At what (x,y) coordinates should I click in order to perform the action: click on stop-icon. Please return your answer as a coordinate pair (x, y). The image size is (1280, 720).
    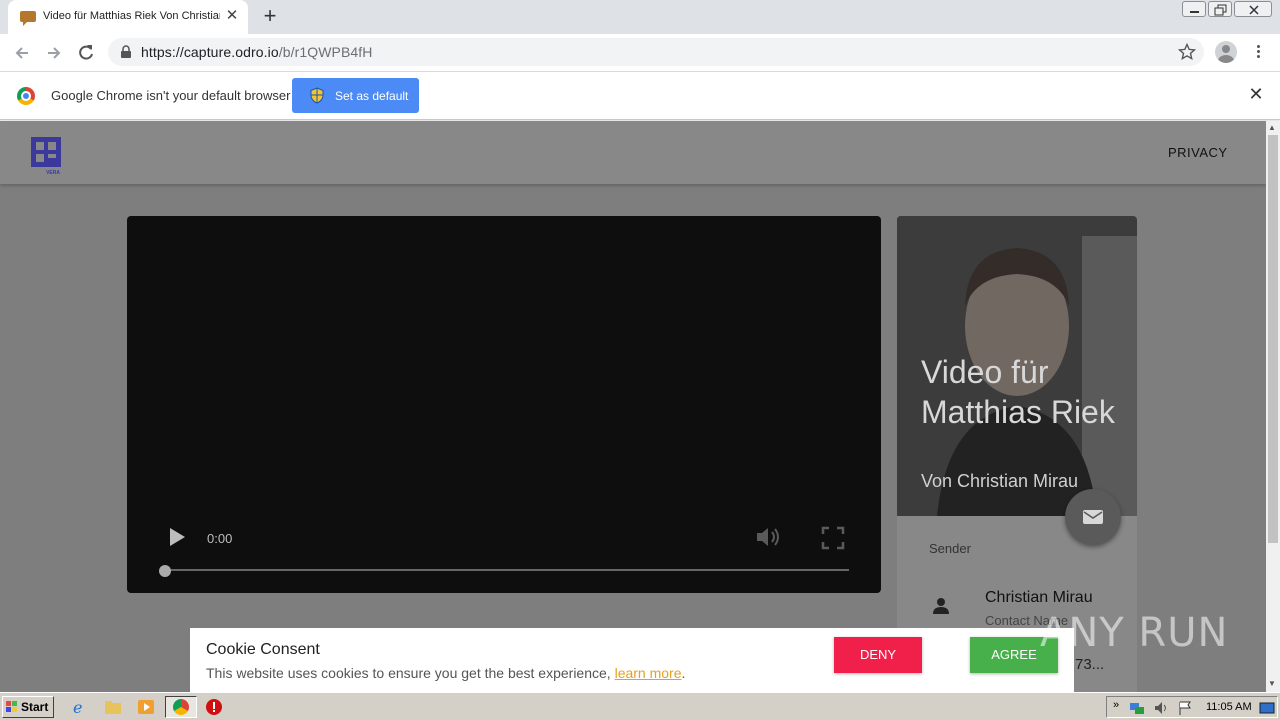
    Looking at the image, I should click on (214, 707).